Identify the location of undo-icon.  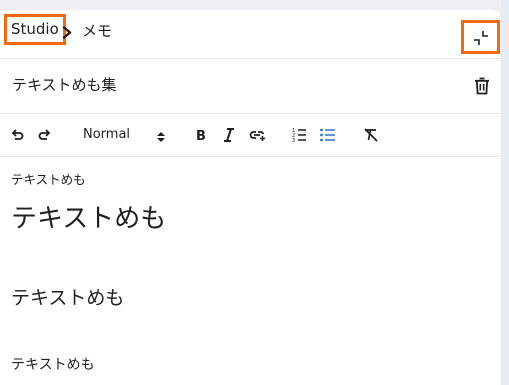
(17, 135).